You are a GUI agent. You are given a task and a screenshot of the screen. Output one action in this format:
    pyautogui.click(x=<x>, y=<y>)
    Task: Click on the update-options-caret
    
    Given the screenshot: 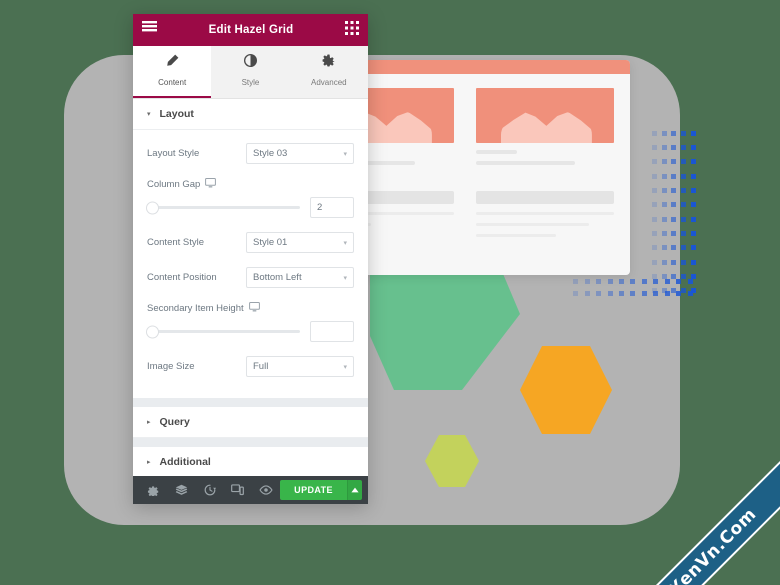 What is the action you would take?
    pyautogui.click(x=354, y=490)
    